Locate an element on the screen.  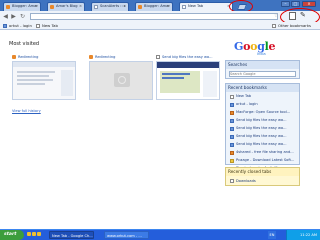
bookmark-label: New Tab is located at coordinates (50, 25).